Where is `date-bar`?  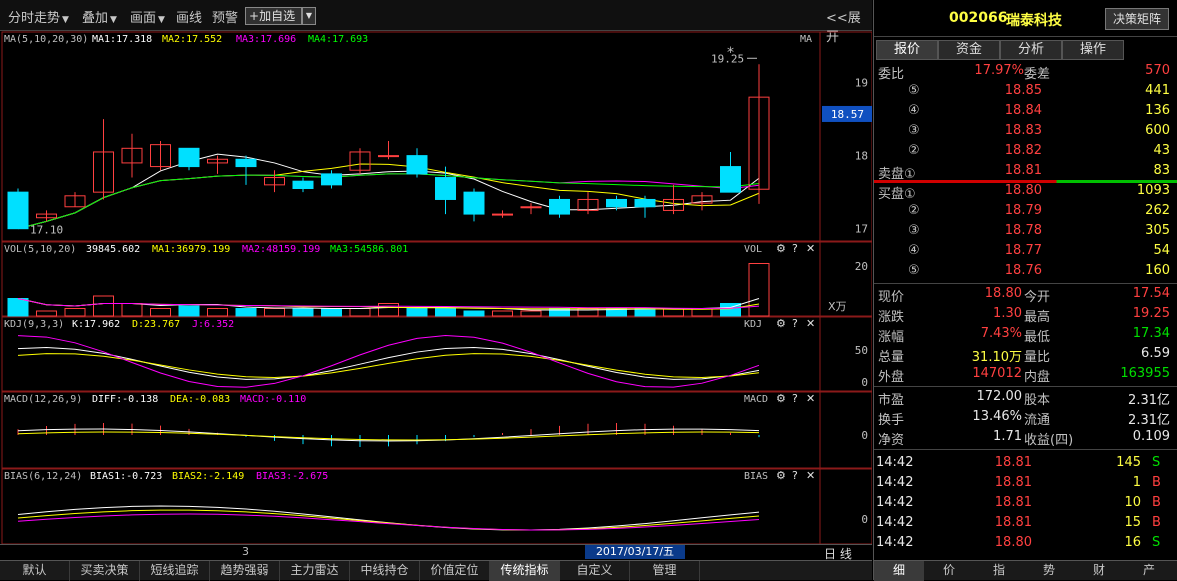 date-bar is located at coordinates (436, 552).